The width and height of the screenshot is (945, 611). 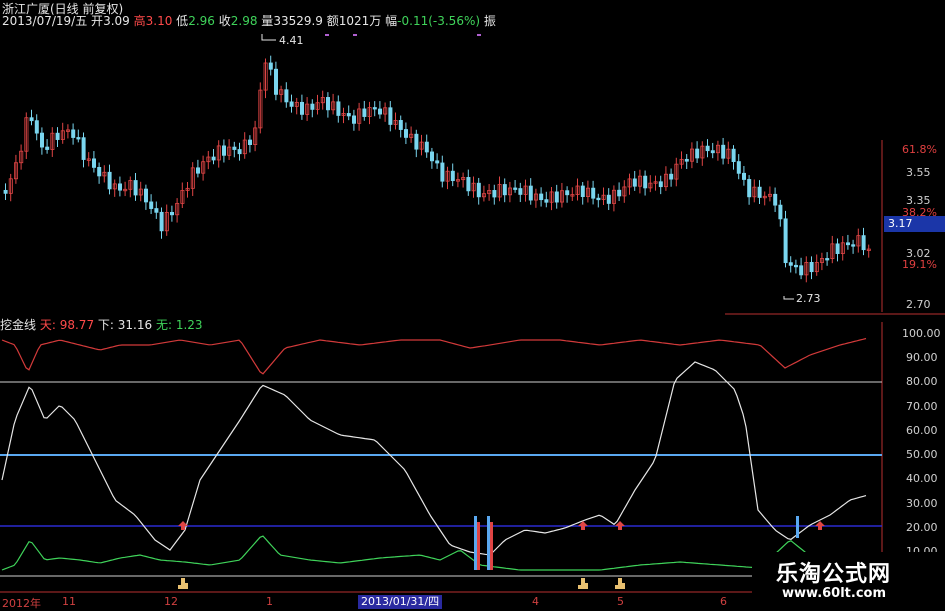 I want to click on low-marker-value: 2.73, so click(x=808, y=298).